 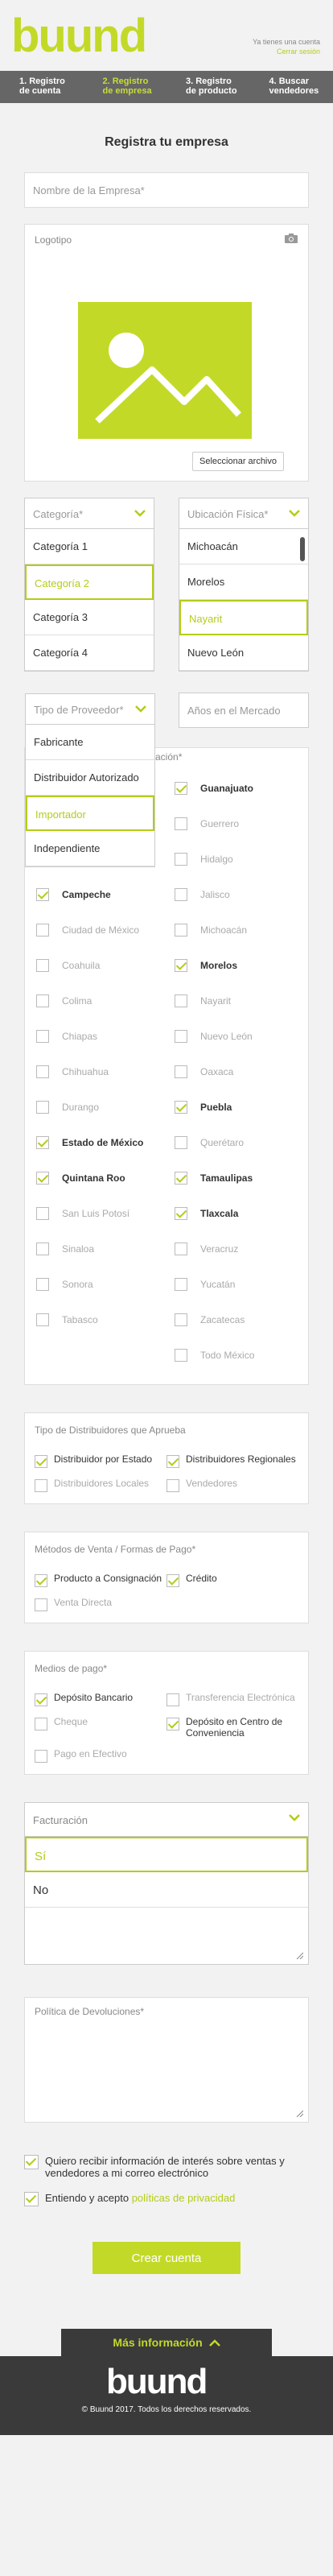 I want to click on state-option: Guerrero, so click(x=235, y=824).